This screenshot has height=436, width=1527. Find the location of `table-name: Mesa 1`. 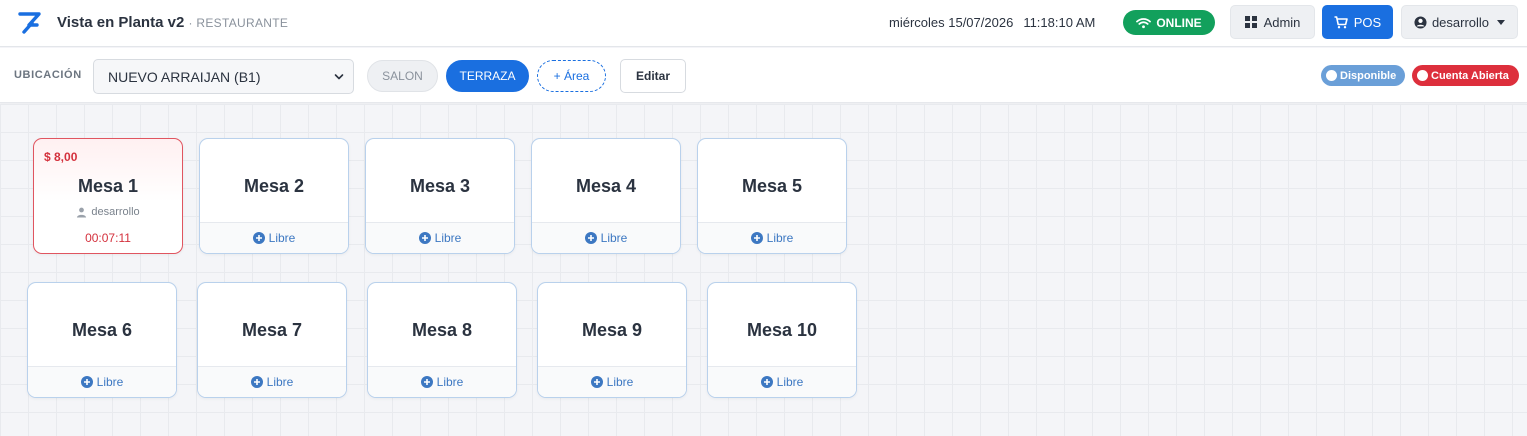

table-name: Mesa 1 is located at coordinates (108, 186).